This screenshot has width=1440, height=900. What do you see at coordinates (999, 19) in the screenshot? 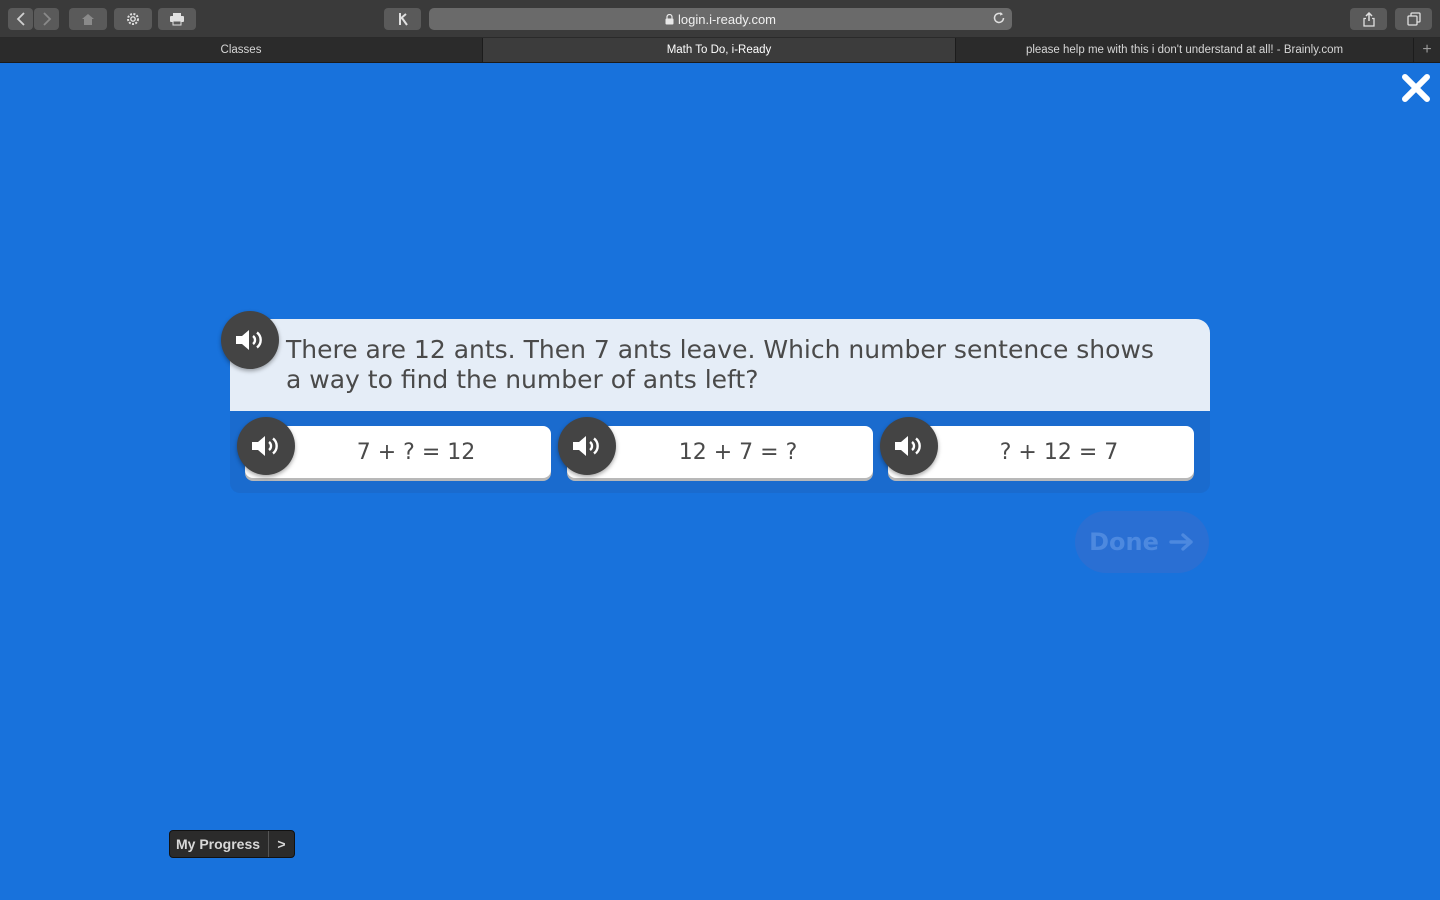
I see `reload-icon` at bounding box center [999, 19].